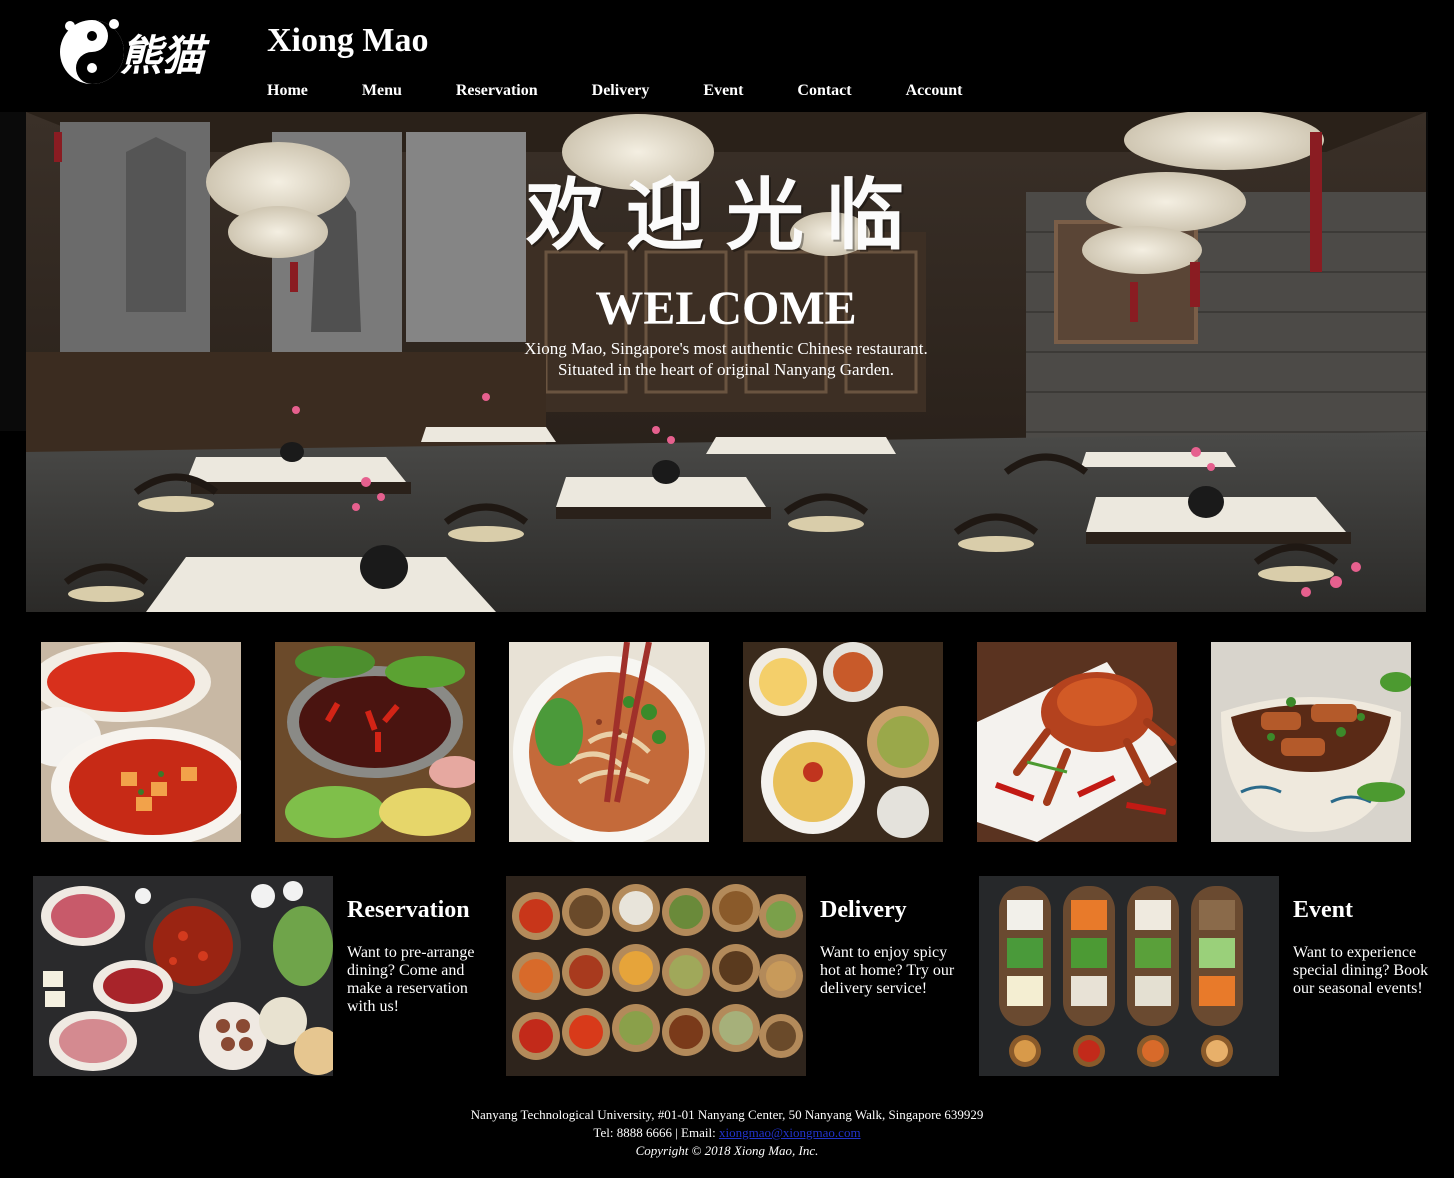 The height and width of the screenshot is (1178, 1454). I want to click on nav-event: Event, so click(723, 91).